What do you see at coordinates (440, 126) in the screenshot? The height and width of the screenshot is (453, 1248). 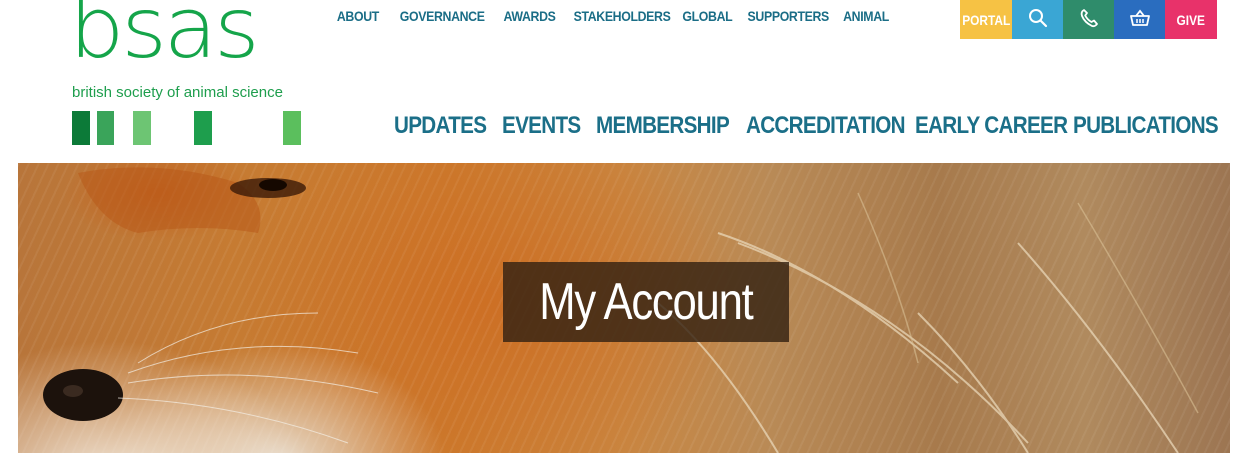 I see `main-nav-updates: UPDATES` at bounding box center [440, 126].